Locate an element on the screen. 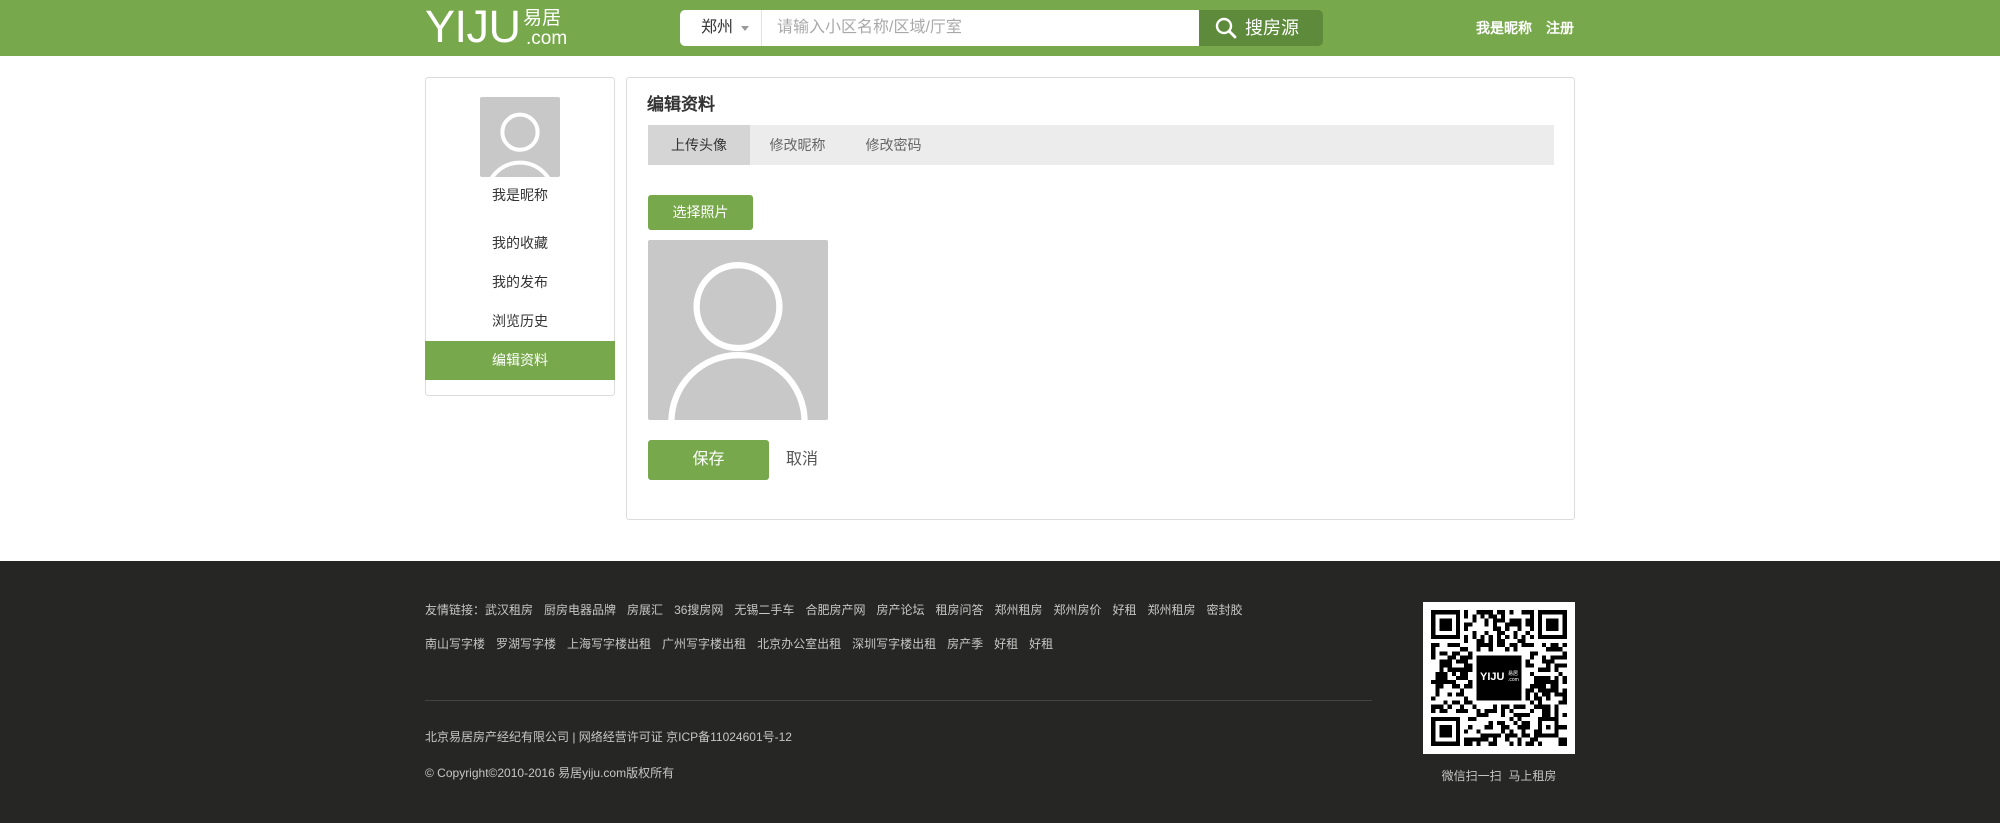 This screenshot has height=823, width=2000. tab-upload-avatar: 上传头像 is located at coordinates (699, 145).